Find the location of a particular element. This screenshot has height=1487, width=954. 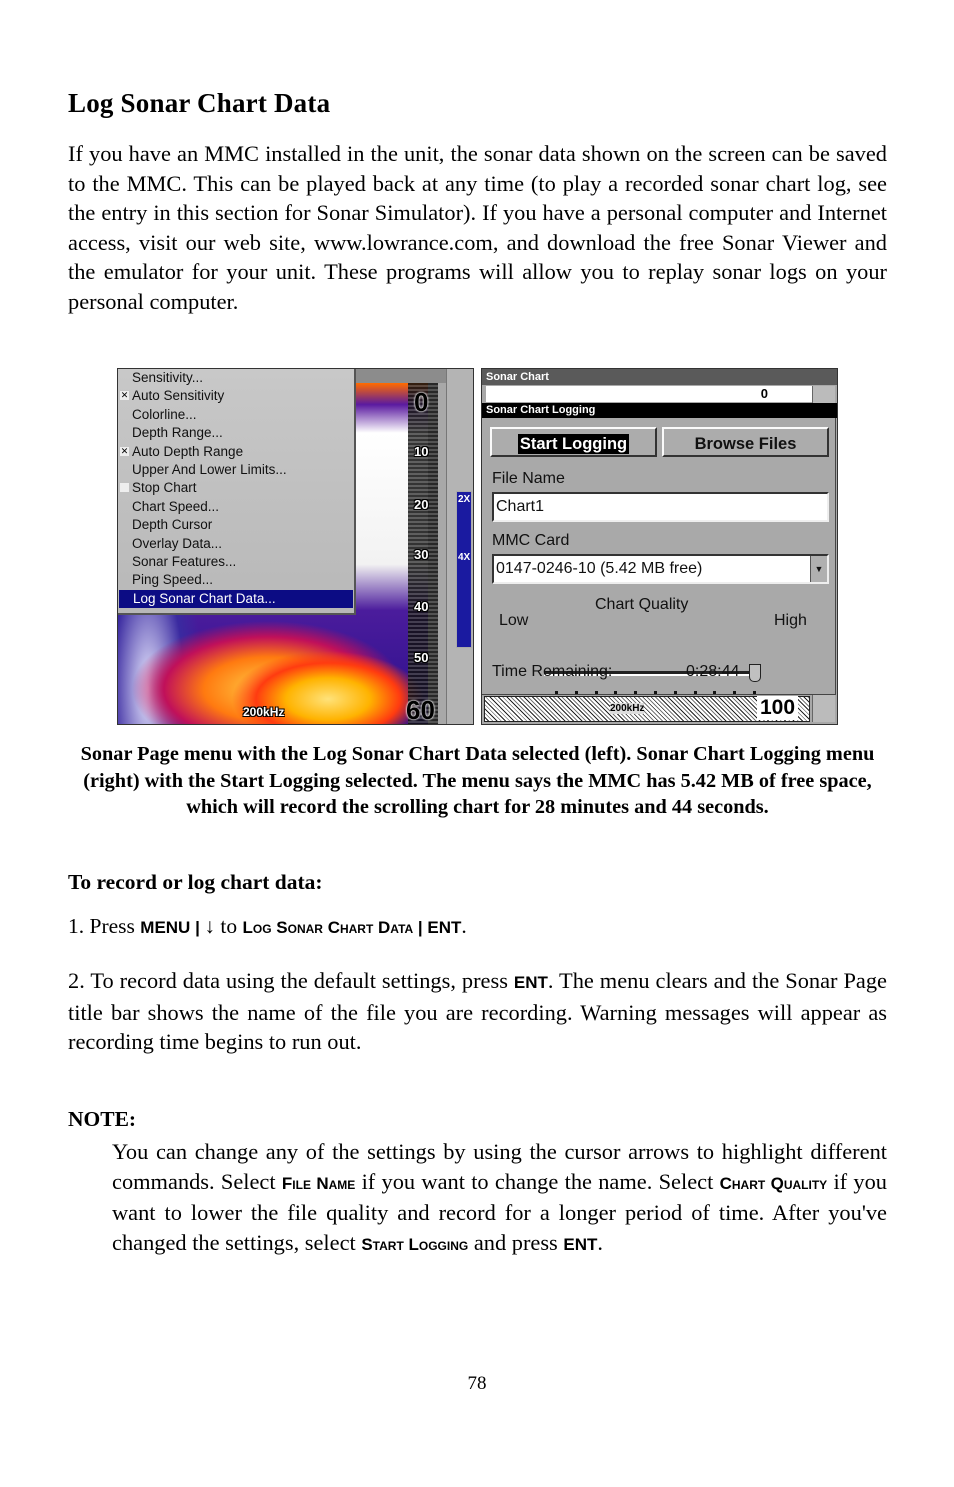

procedure-heading: To record or log chart data: is located at coordinates (195, 882).